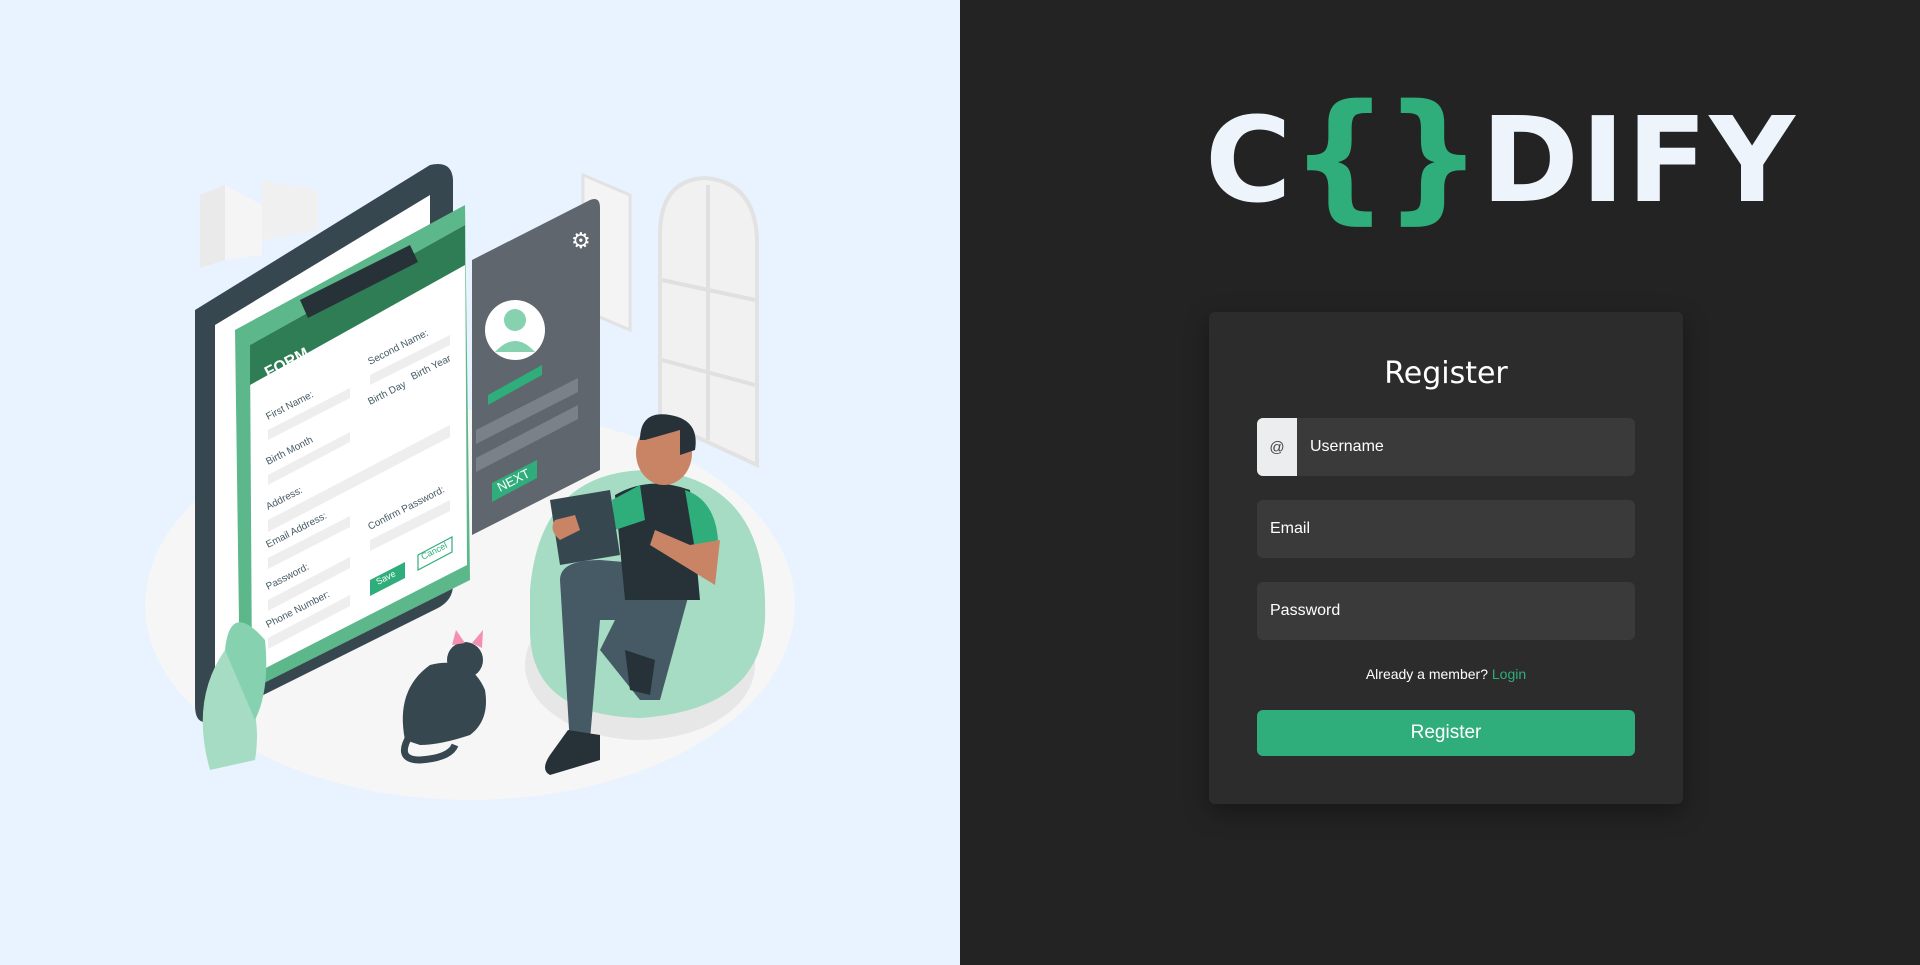 Image resolution: width=1920 pixels, height=965 pixels. What do you see at coordinates (1426, 674) in the screenshot?
I see `member-text: Already a member?` at bounding box center [1426, 674].